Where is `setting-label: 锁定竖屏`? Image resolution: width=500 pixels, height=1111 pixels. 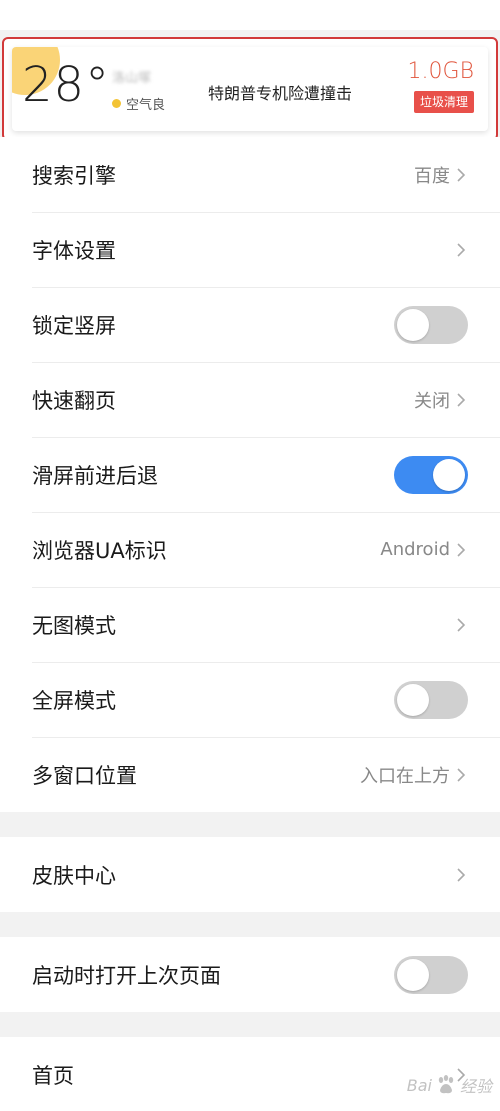
setting-label: 锁定竖屏 is located at coordinates (74, 325).